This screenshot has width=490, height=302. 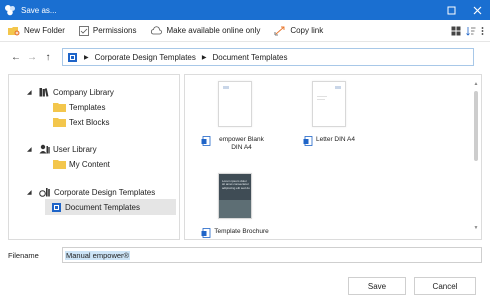 What do you see at coordinates (89, 122) in the screenshot?
I see `tree-label: Text Blocks` at bounding box center [89, 122].